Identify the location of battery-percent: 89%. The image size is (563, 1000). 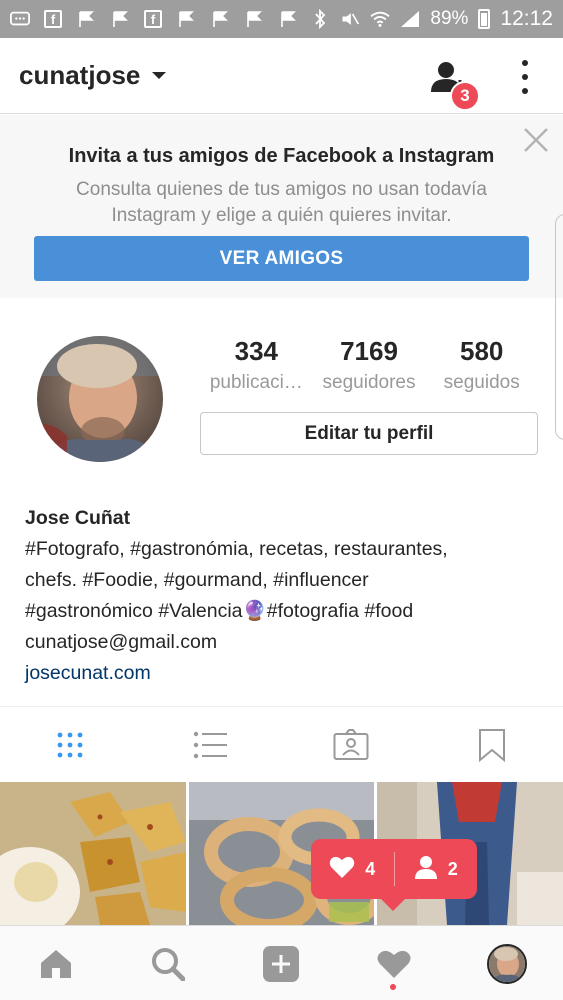
(449, 18).